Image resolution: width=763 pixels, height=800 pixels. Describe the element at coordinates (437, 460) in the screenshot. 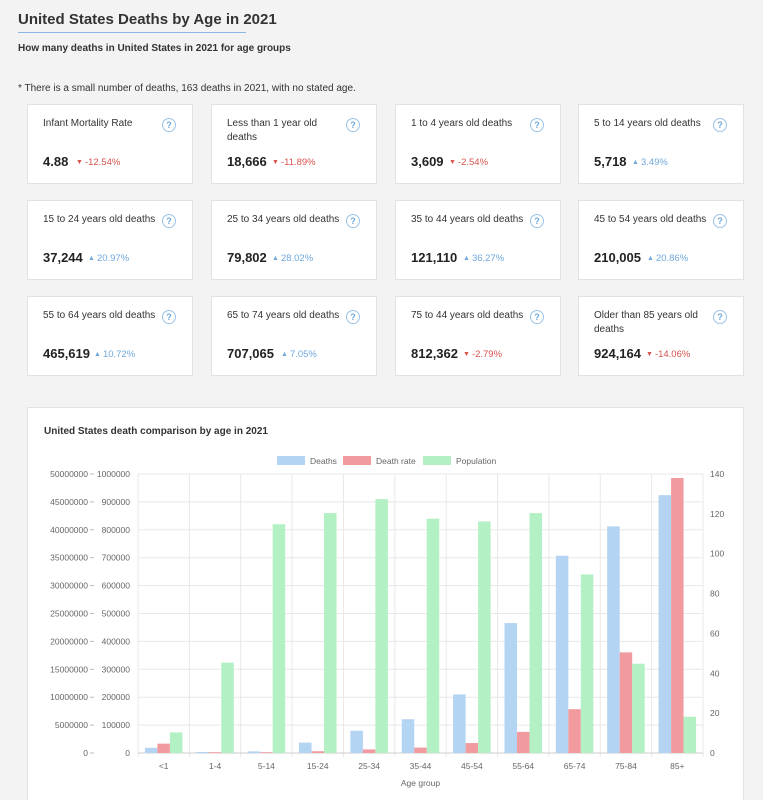

I see `legend-swatch-population` at that location.